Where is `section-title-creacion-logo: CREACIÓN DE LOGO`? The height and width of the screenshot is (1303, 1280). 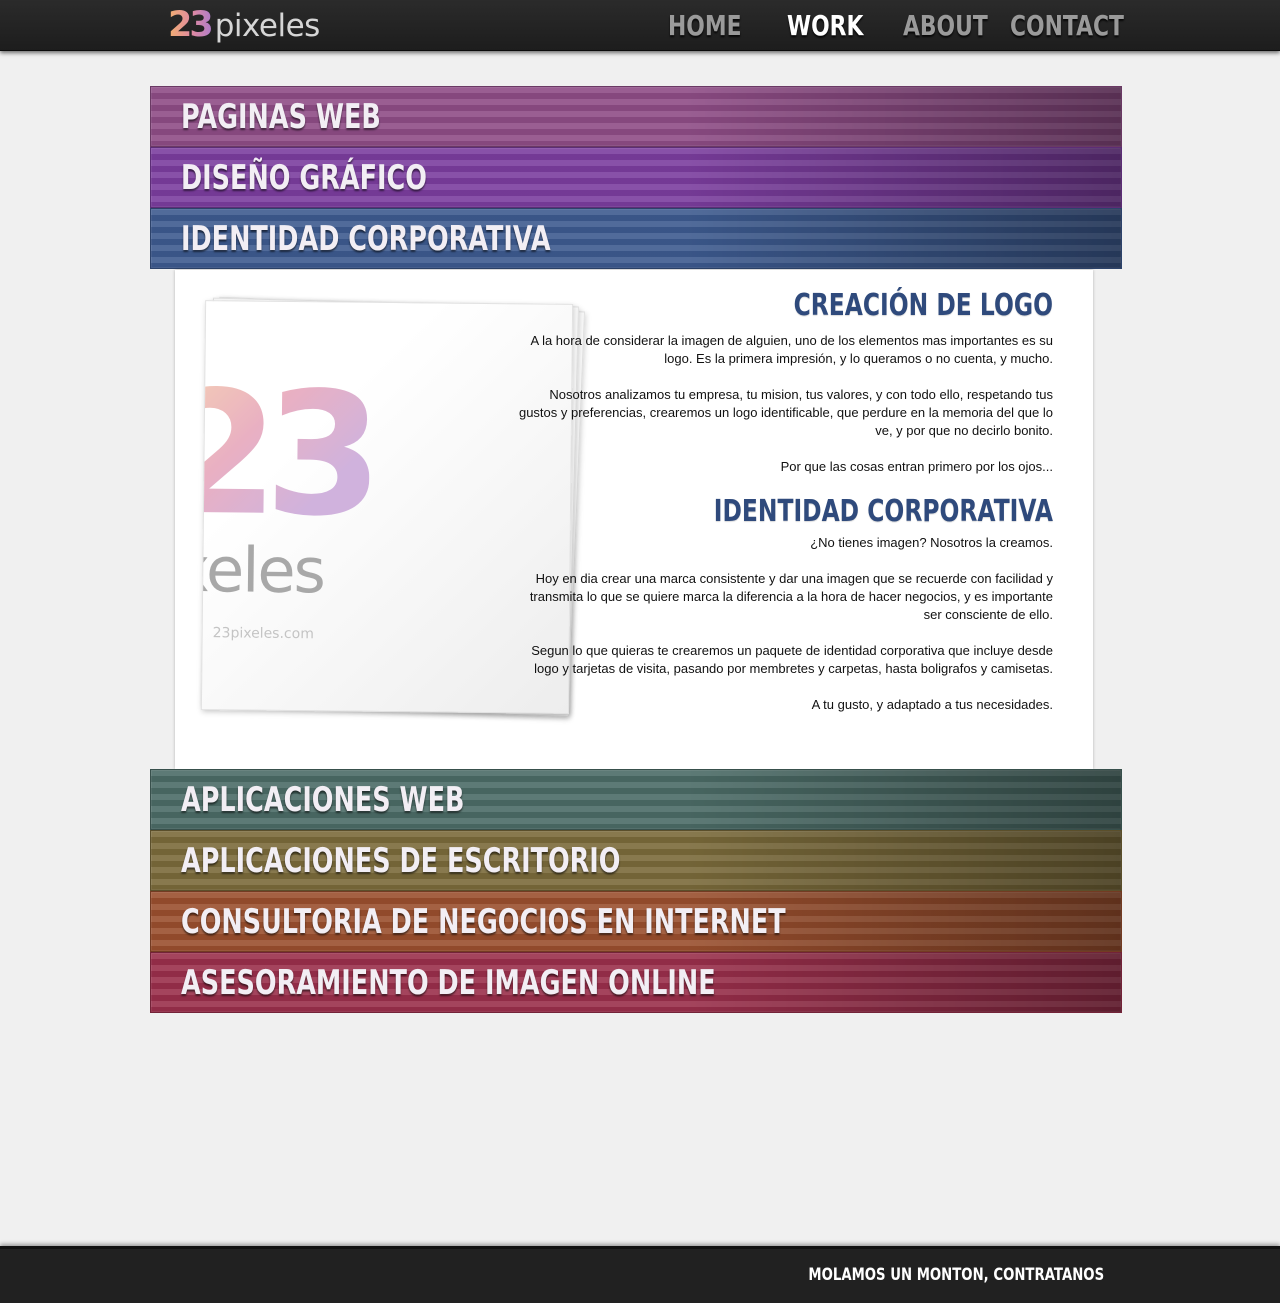 section-title-creacion-logo: CREACIÓN DE LOGO is located at coordinates (923, 305).